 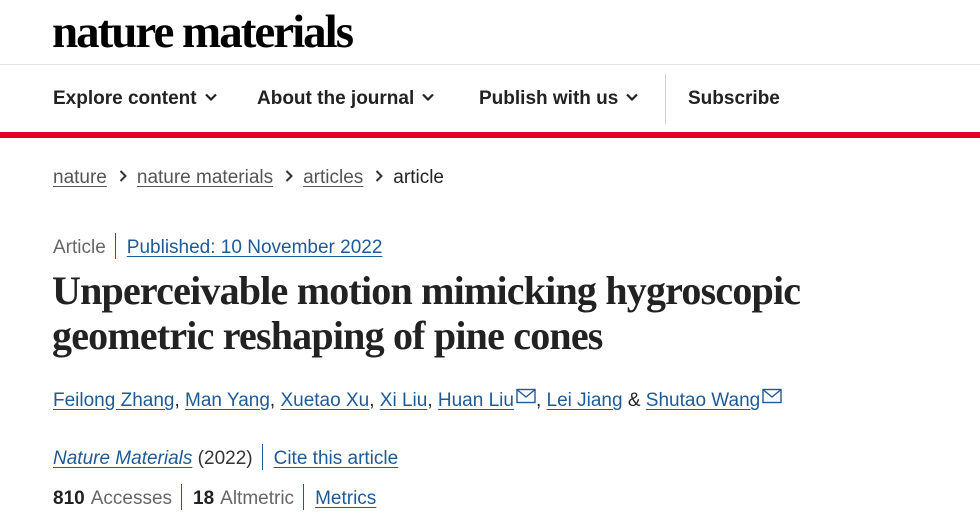 What do you see at coordinates (585, 400) in the screenshot?
I see `author-link: Lei Jiang` at bounding box center [585, 400].